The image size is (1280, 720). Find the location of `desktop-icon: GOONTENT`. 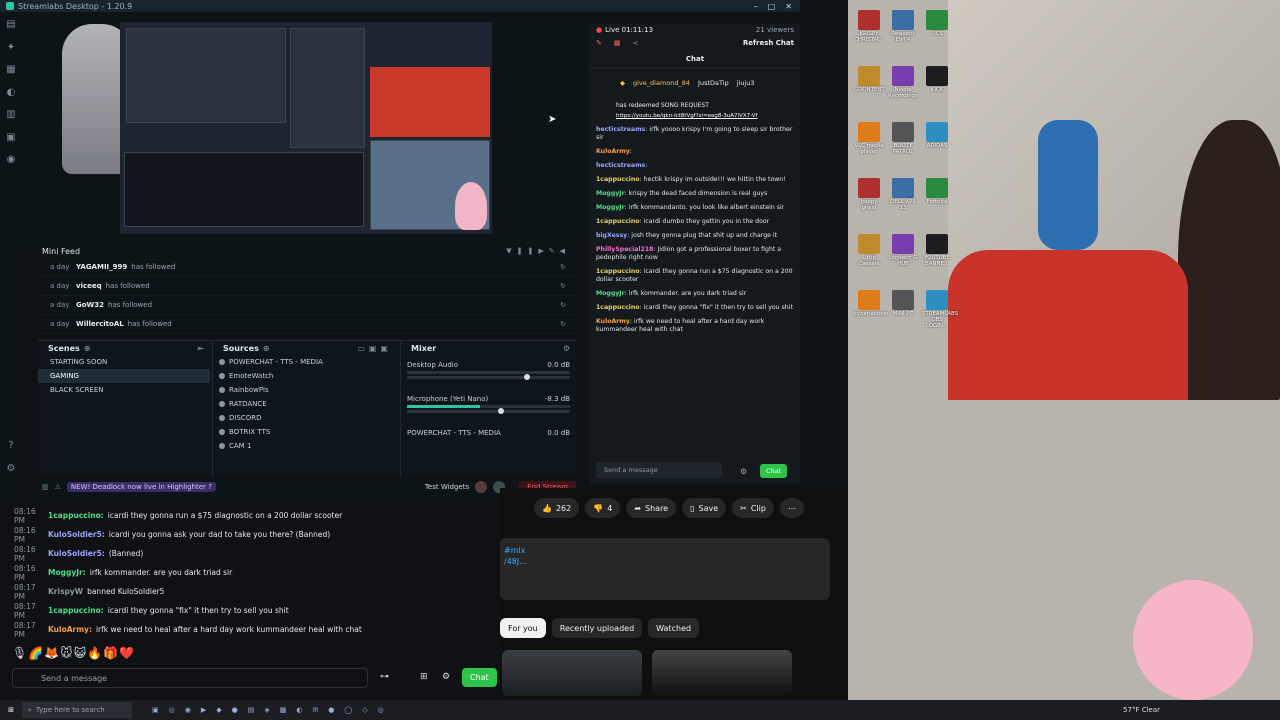

desktop-icon: GOONTENT is located at coordinates (869, 79).